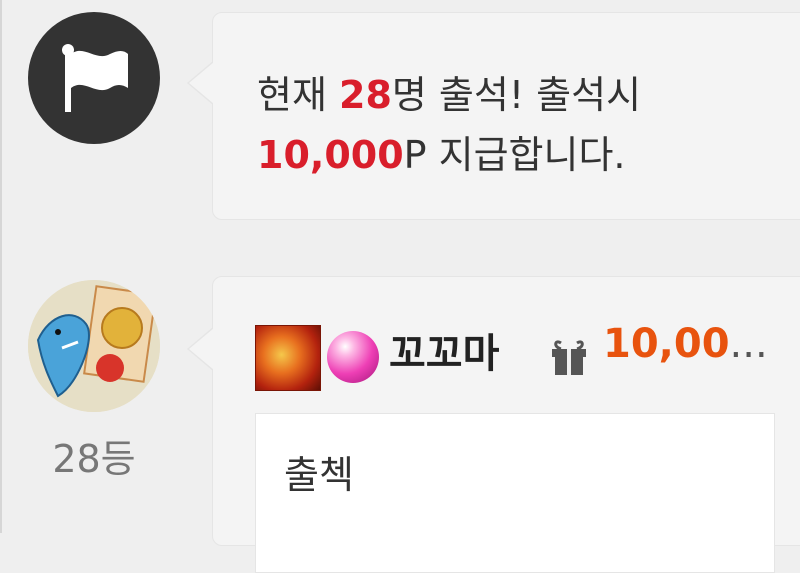 The image size is (800, 573). Describe the element at coordinates (353, 357) in the screenshot. I see `pink-orb-icon` at that location.